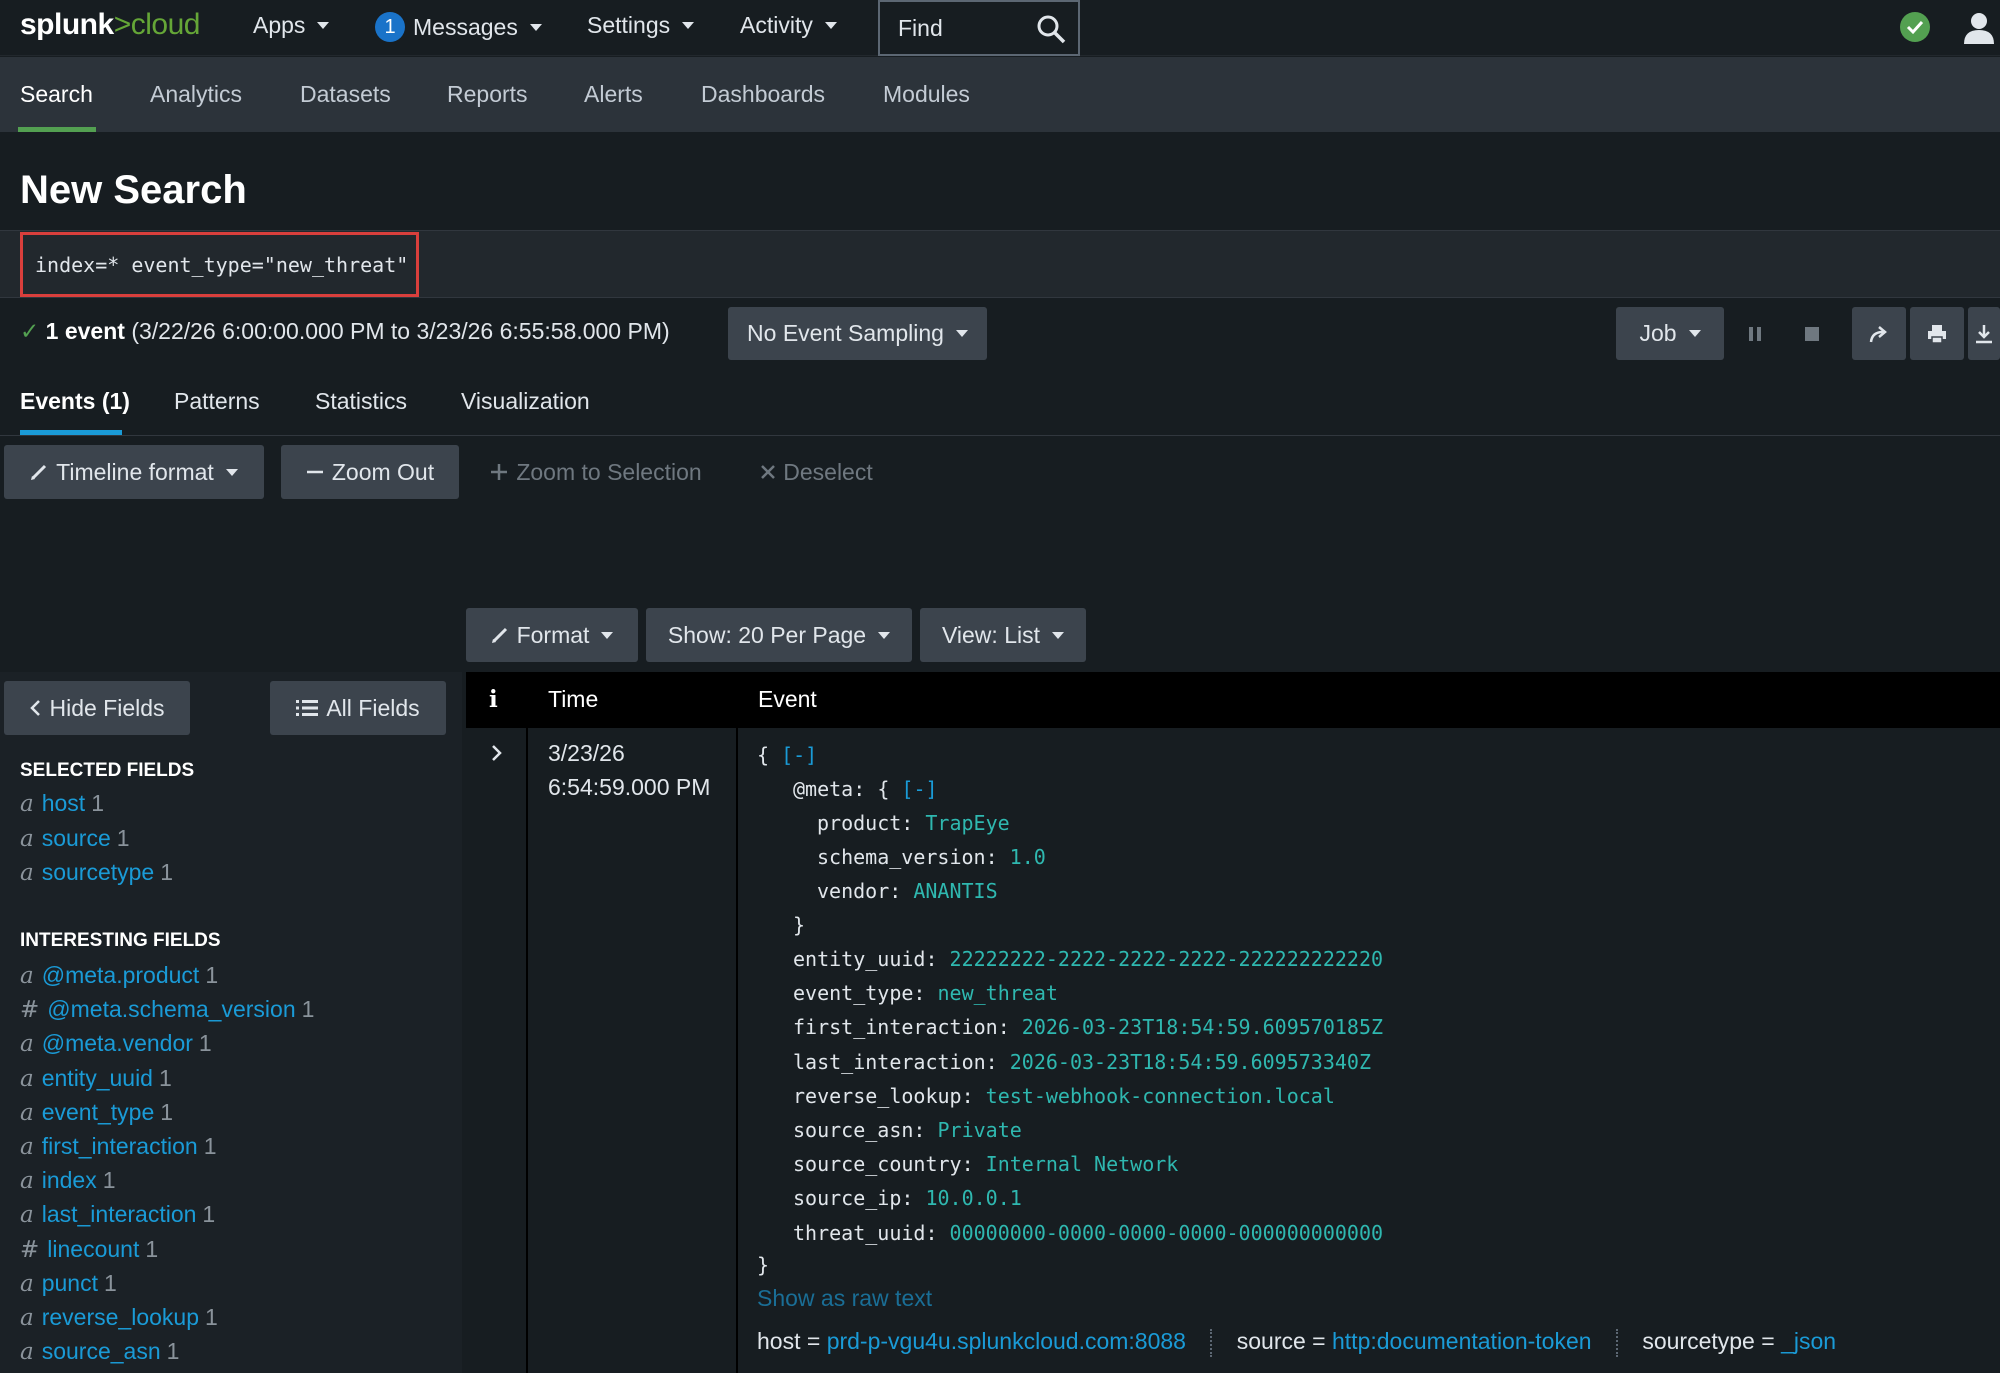 This screenshot has height=1373, width=2000. I want to click on field-item: a host 1, so click(62, 803).